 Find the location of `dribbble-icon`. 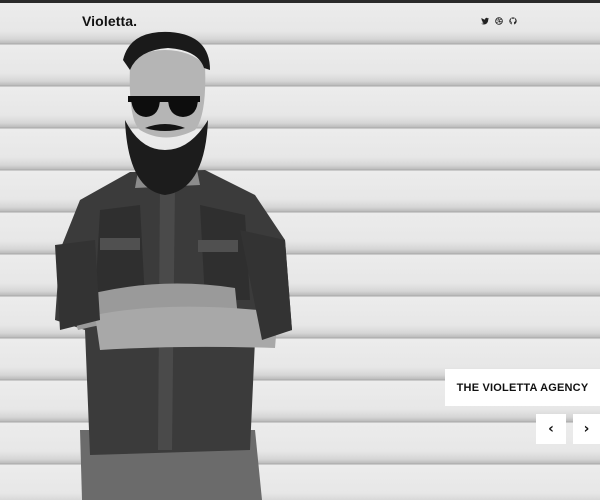

dribbble-icon is located at coordinates (499, 21).